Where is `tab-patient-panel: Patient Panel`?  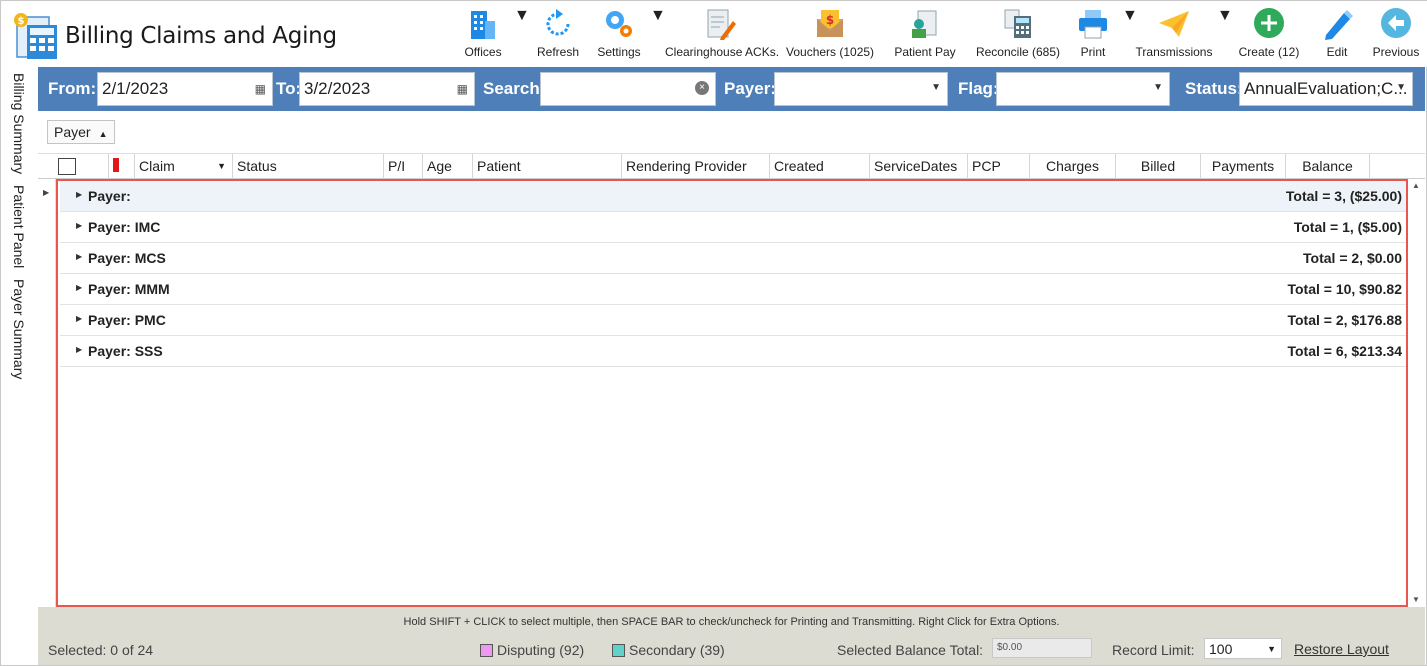
tab-patient-panel: Patient Panel is located at coordinates (19, 226).